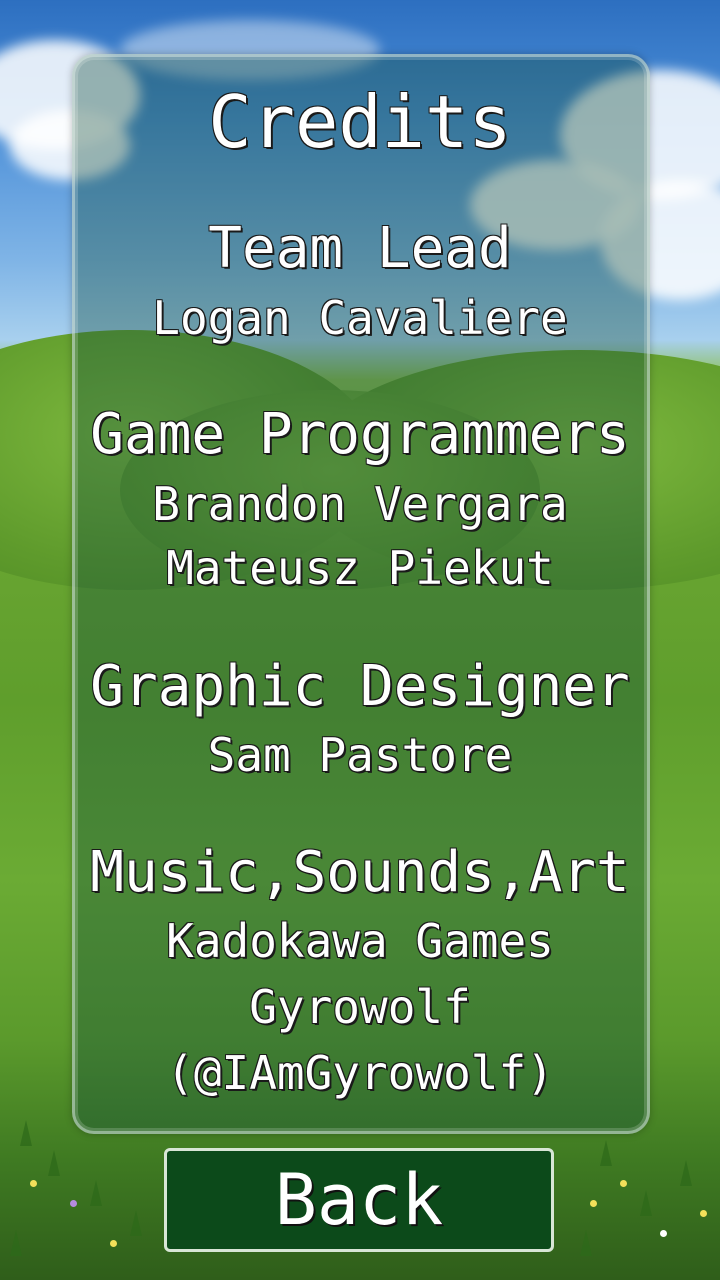  What do you see at coordinates (360, 248) in the screenshot?
I see `section-heading-team-lead: Team Lead` at bounding box center [360, 248].